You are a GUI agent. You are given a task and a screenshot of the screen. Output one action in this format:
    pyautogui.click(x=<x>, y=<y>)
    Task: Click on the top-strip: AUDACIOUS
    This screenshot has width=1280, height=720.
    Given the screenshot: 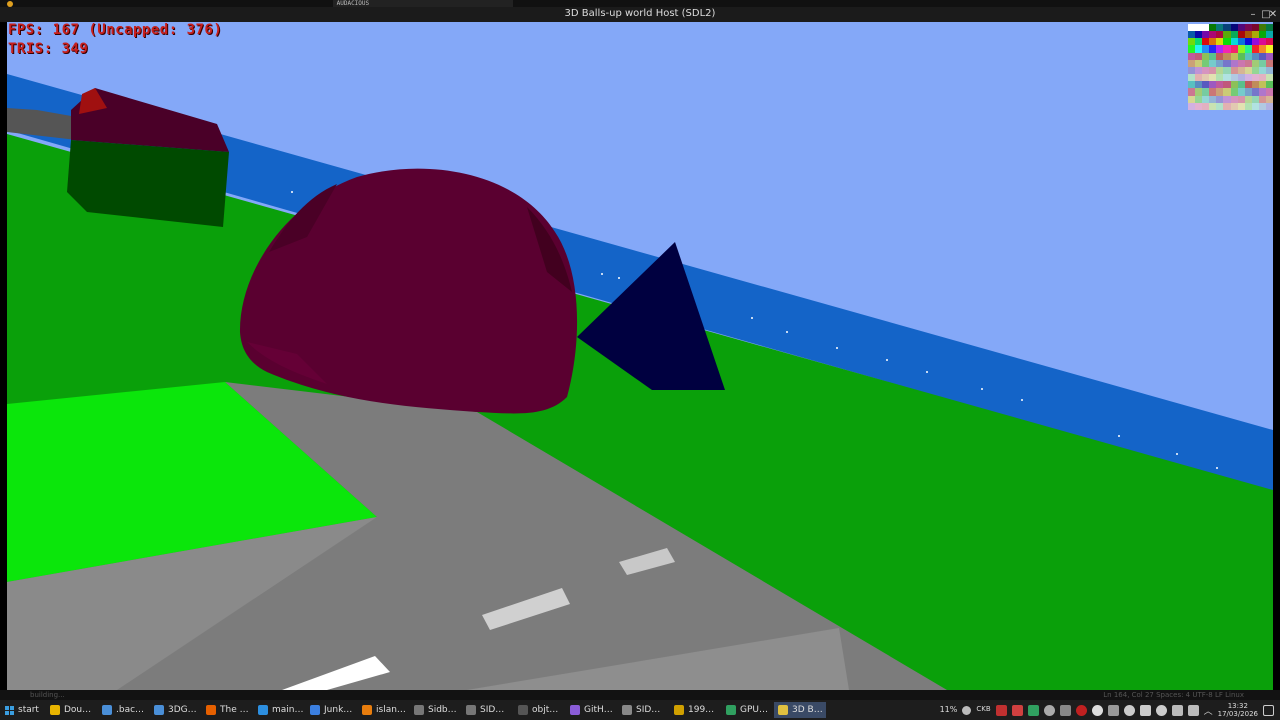 What is the action you would take?
    pyautogui.click(x=640, y=3)
    